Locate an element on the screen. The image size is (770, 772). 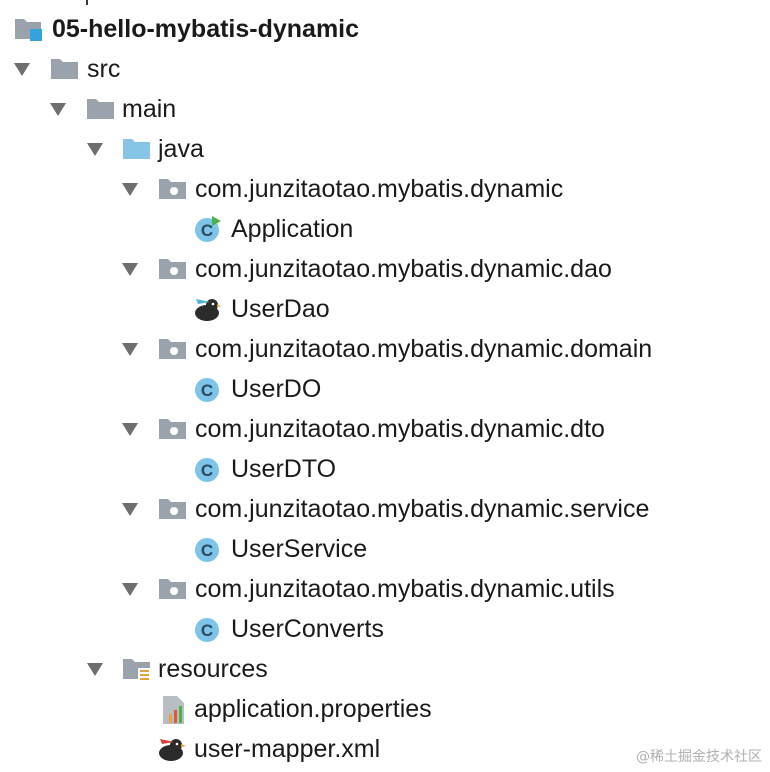
file-label: Application is located at coordinates (292, 229).